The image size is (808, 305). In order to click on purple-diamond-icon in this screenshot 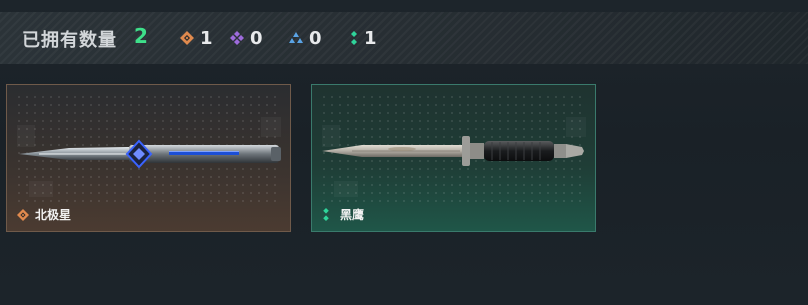, I will do `click(237, 38)`.